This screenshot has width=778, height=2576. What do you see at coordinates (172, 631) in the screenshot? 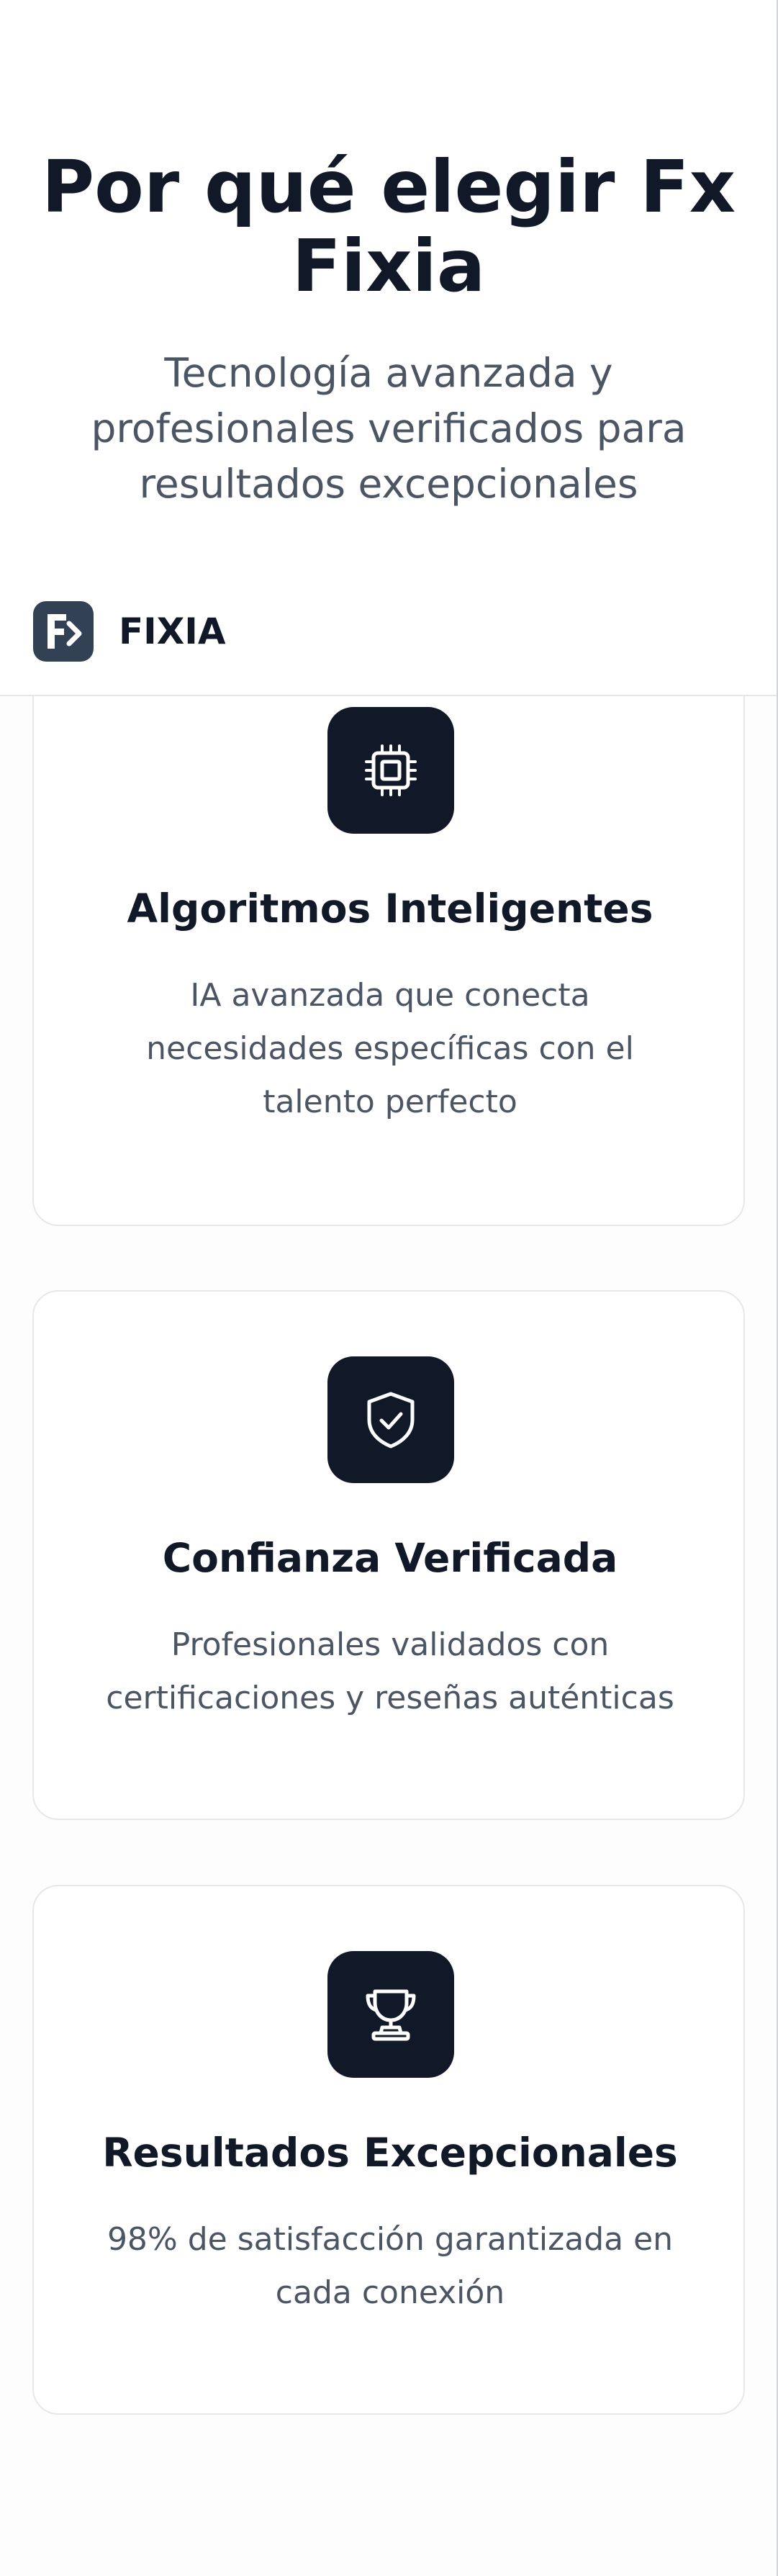
I see `brand-name: FIXIA` at bounding box center [172, 631].